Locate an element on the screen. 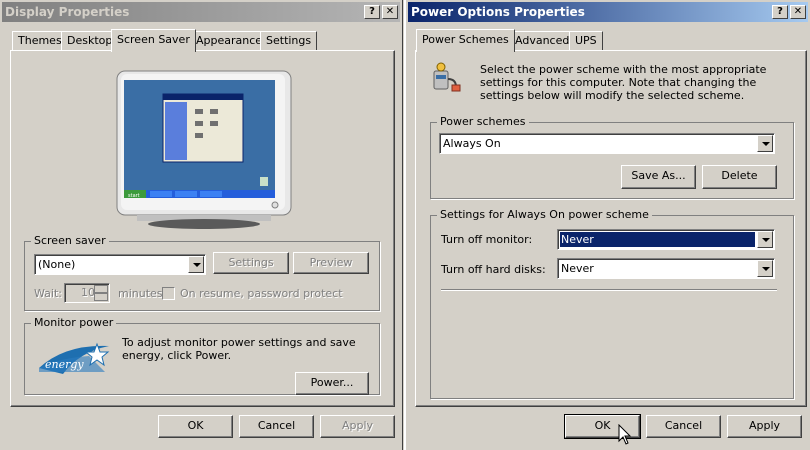 This screenshot has height=450, width=810. mouse-cursor-icon is located at coordinates (625, 434).